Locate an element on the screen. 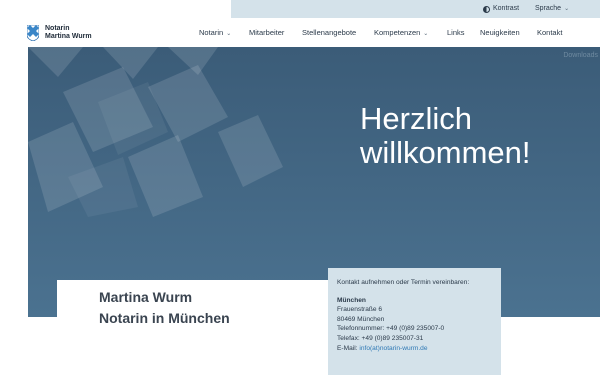 The height and width of the screenshot is (375, 600). intro-card: Martina Wurm Notarin in München is located at coordinates (196, 327).